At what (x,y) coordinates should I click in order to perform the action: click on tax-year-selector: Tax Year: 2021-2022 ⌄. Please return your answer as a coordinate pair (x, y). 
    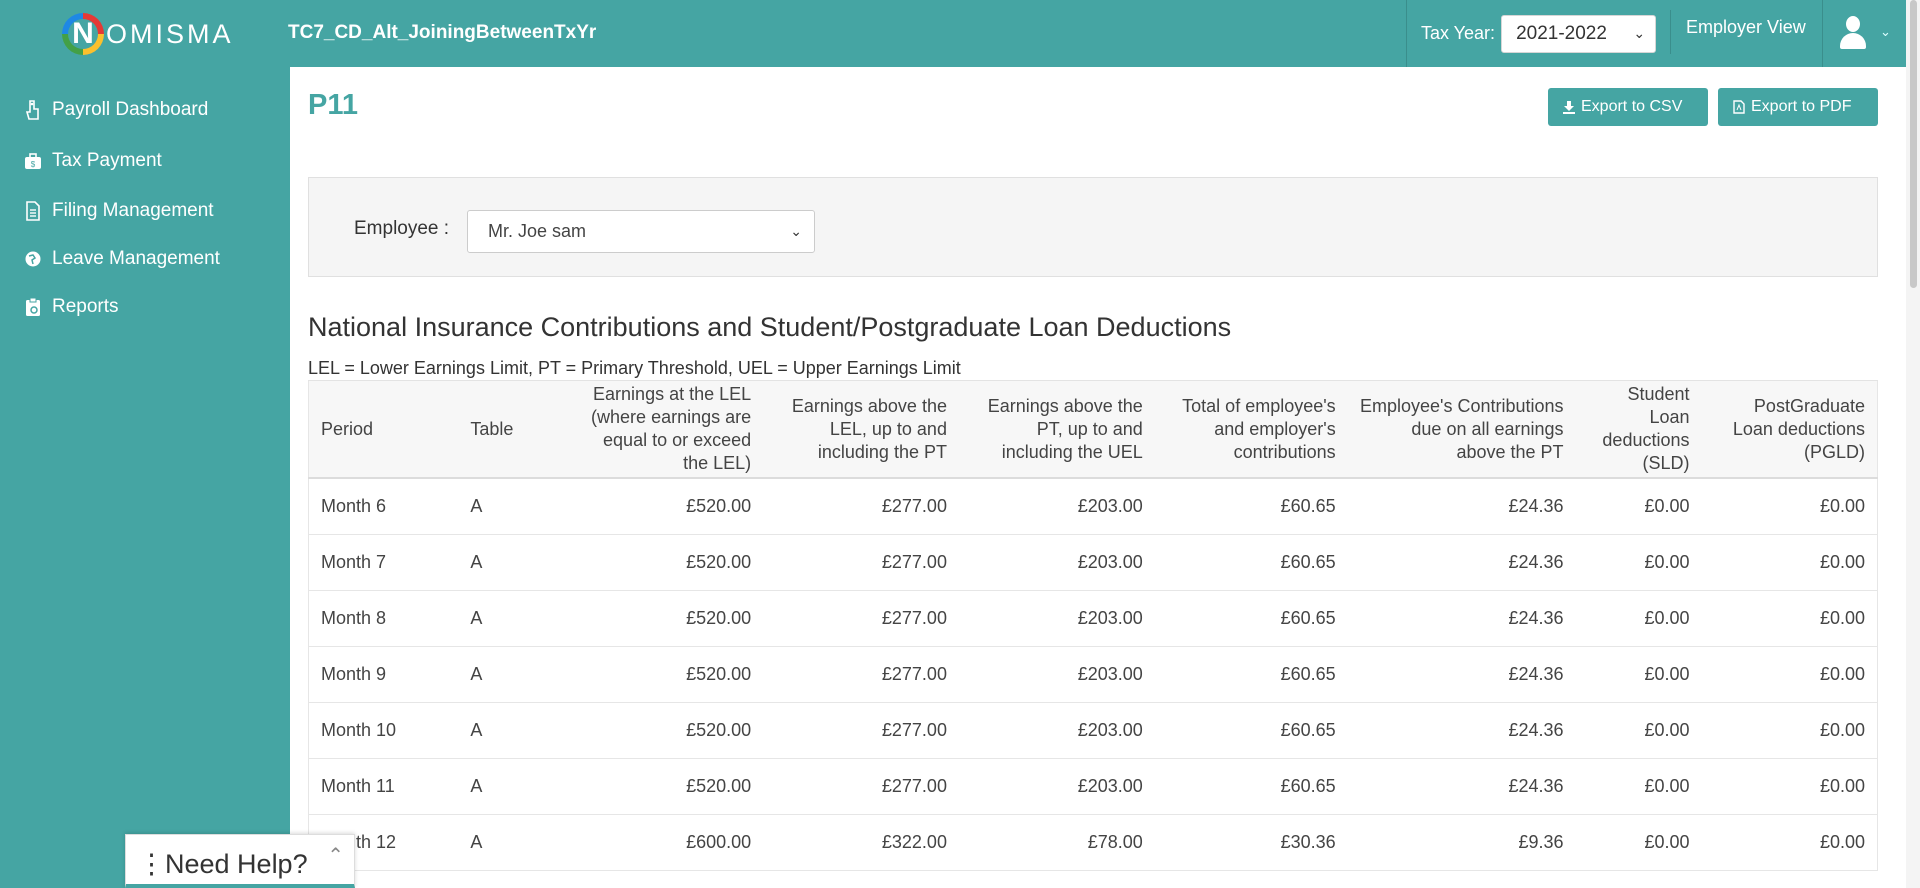
    Looking at the image, I should click on (1531, 33).